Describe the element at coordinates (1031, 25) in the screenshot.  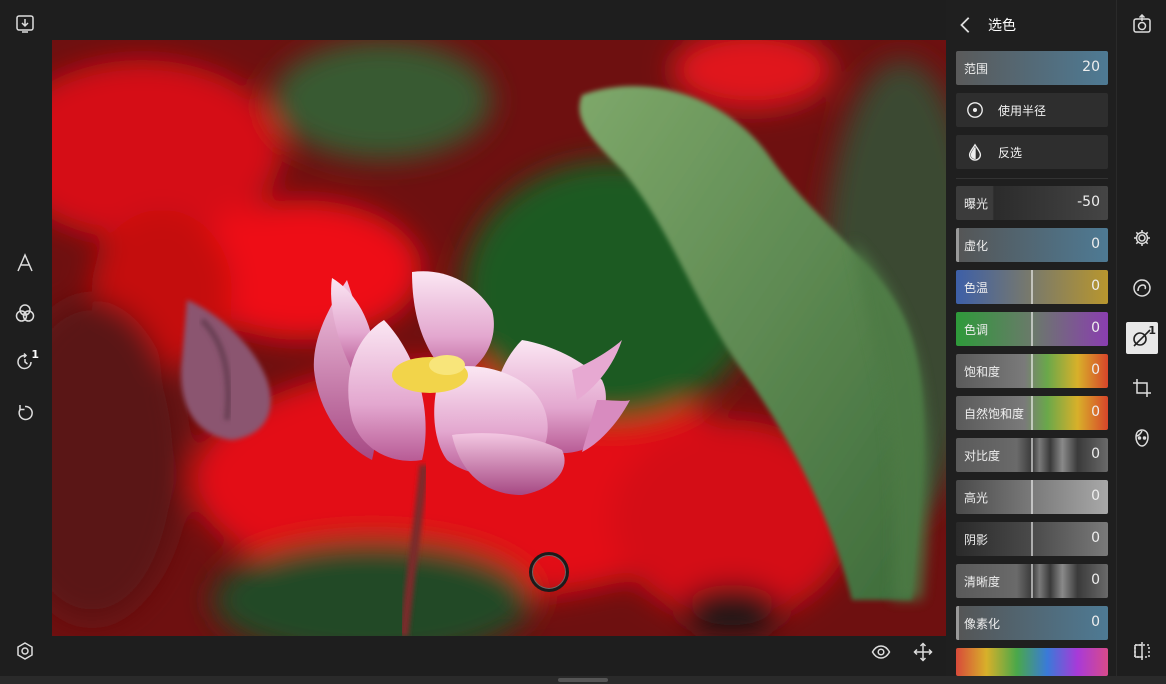
I see `panel-header: 选色` at that location.